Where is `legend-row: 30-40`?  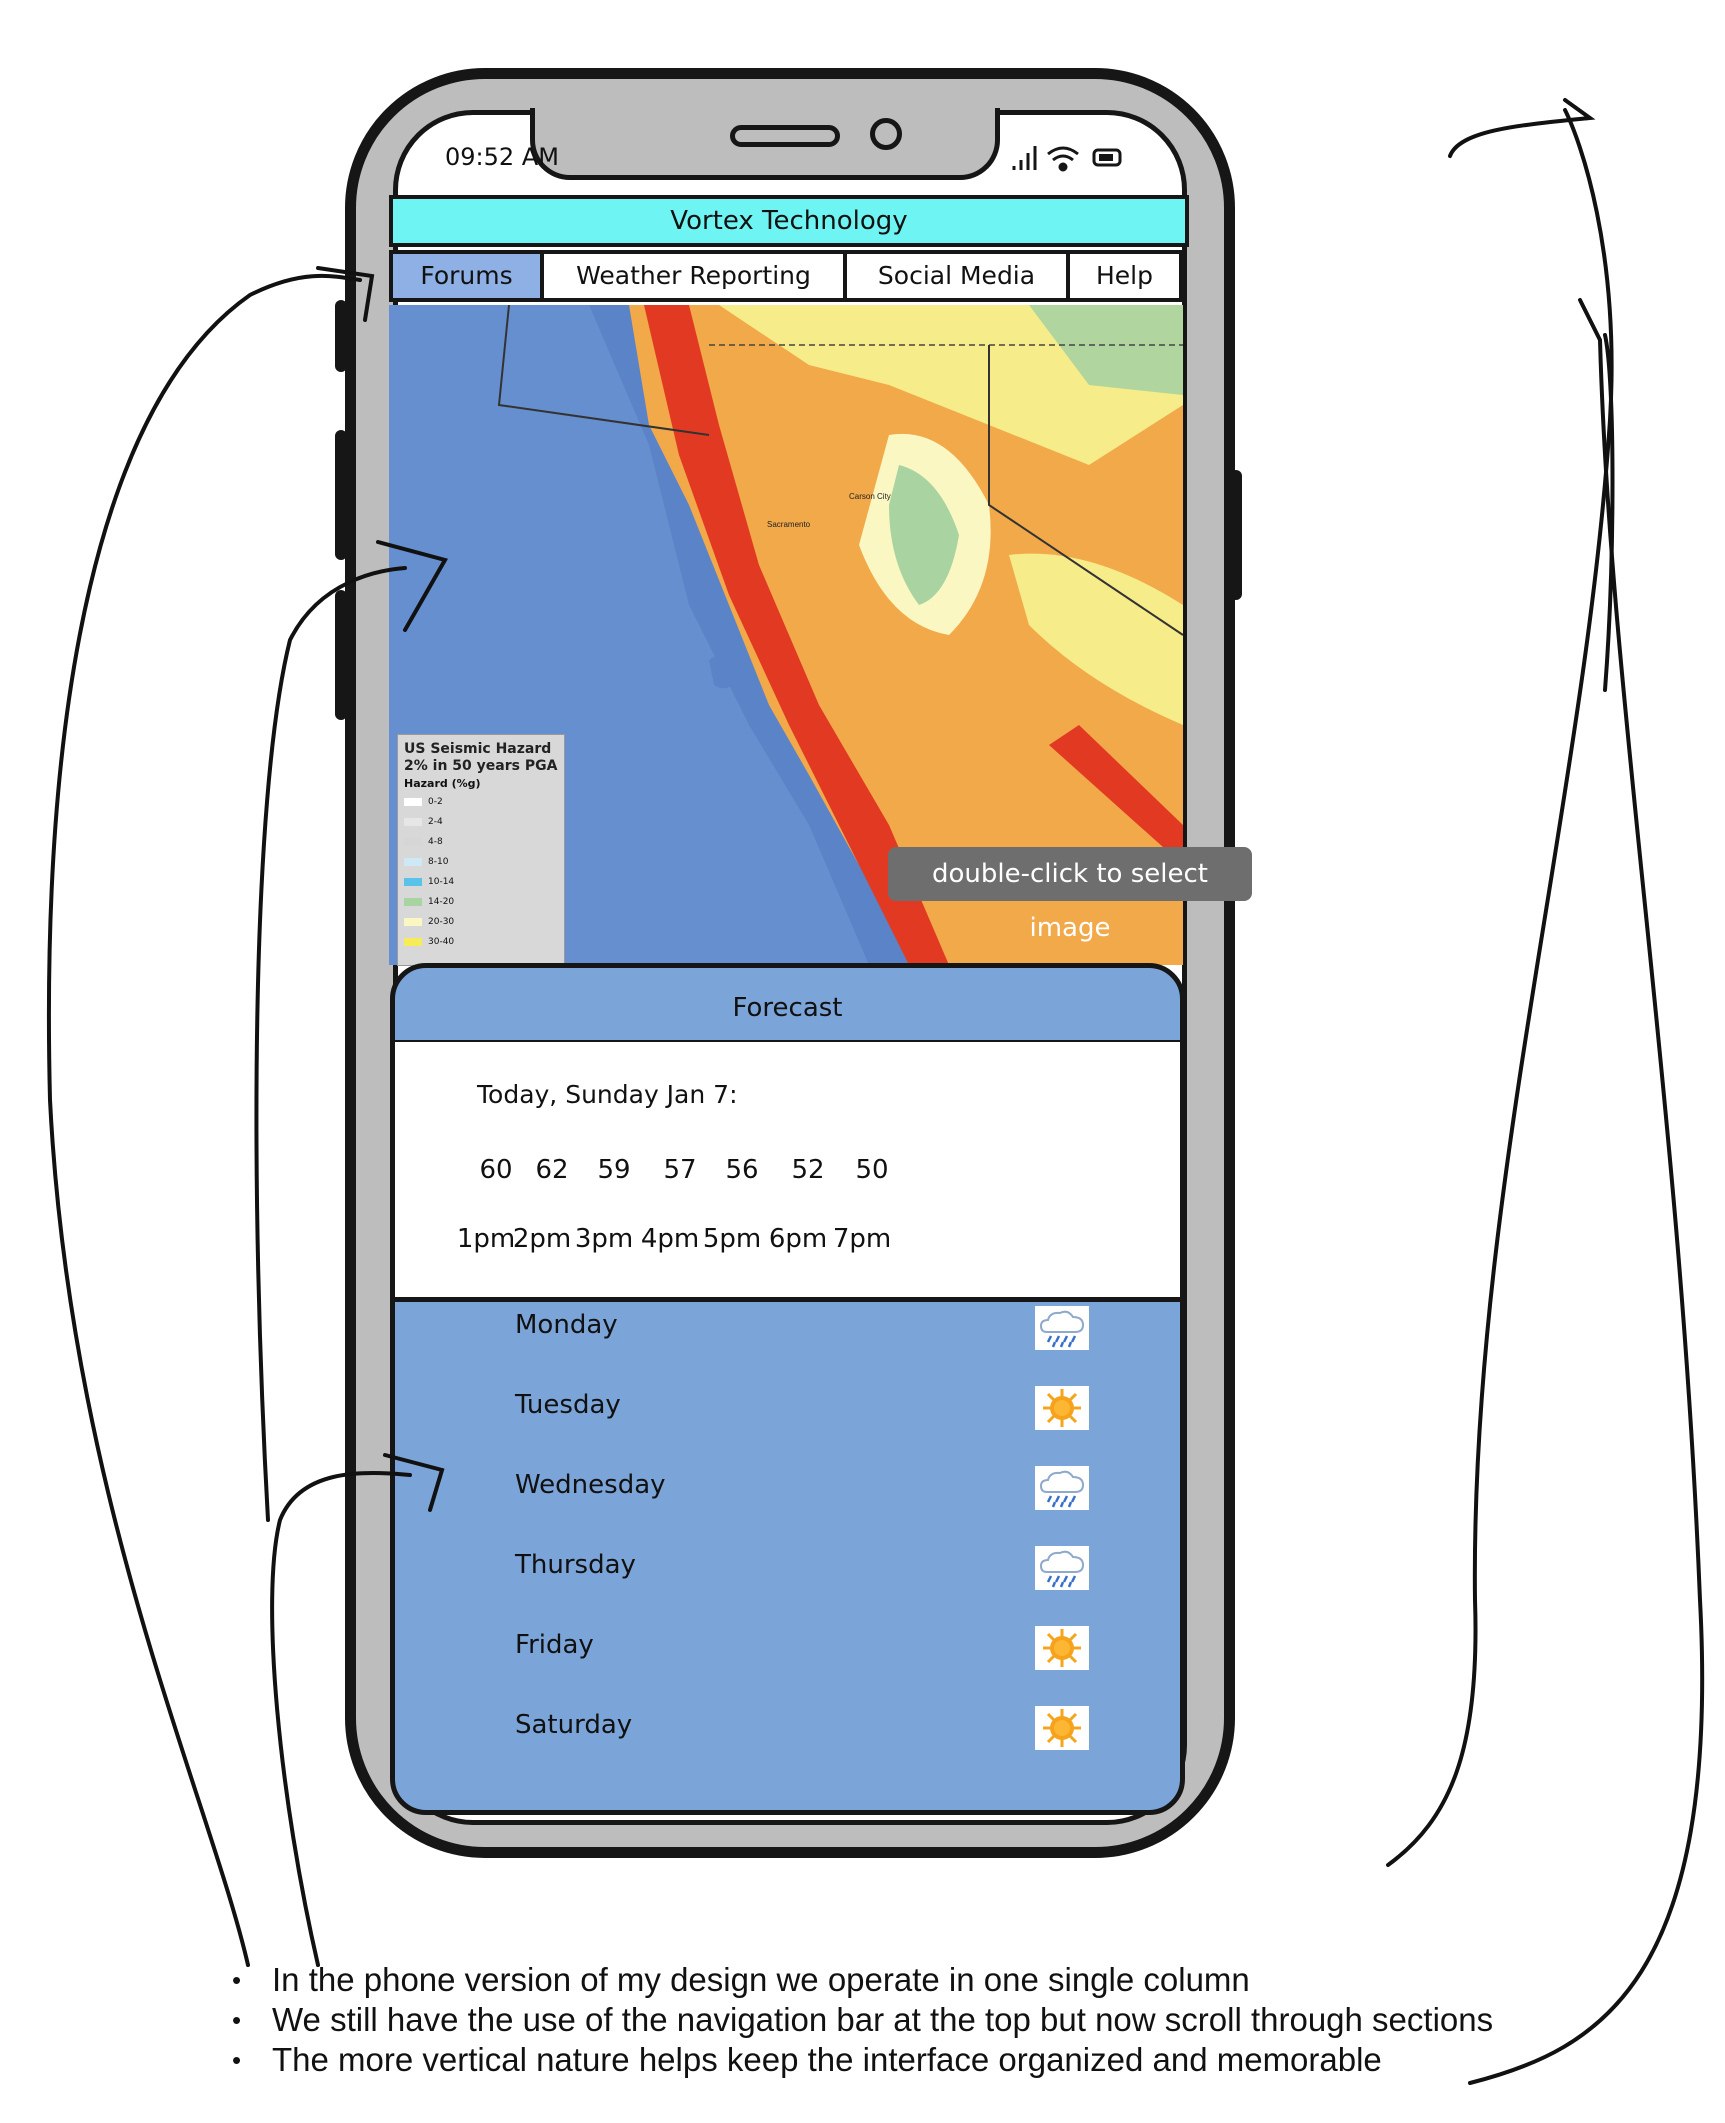
legend-row: 30-40 is located at coordinates (481, 942).